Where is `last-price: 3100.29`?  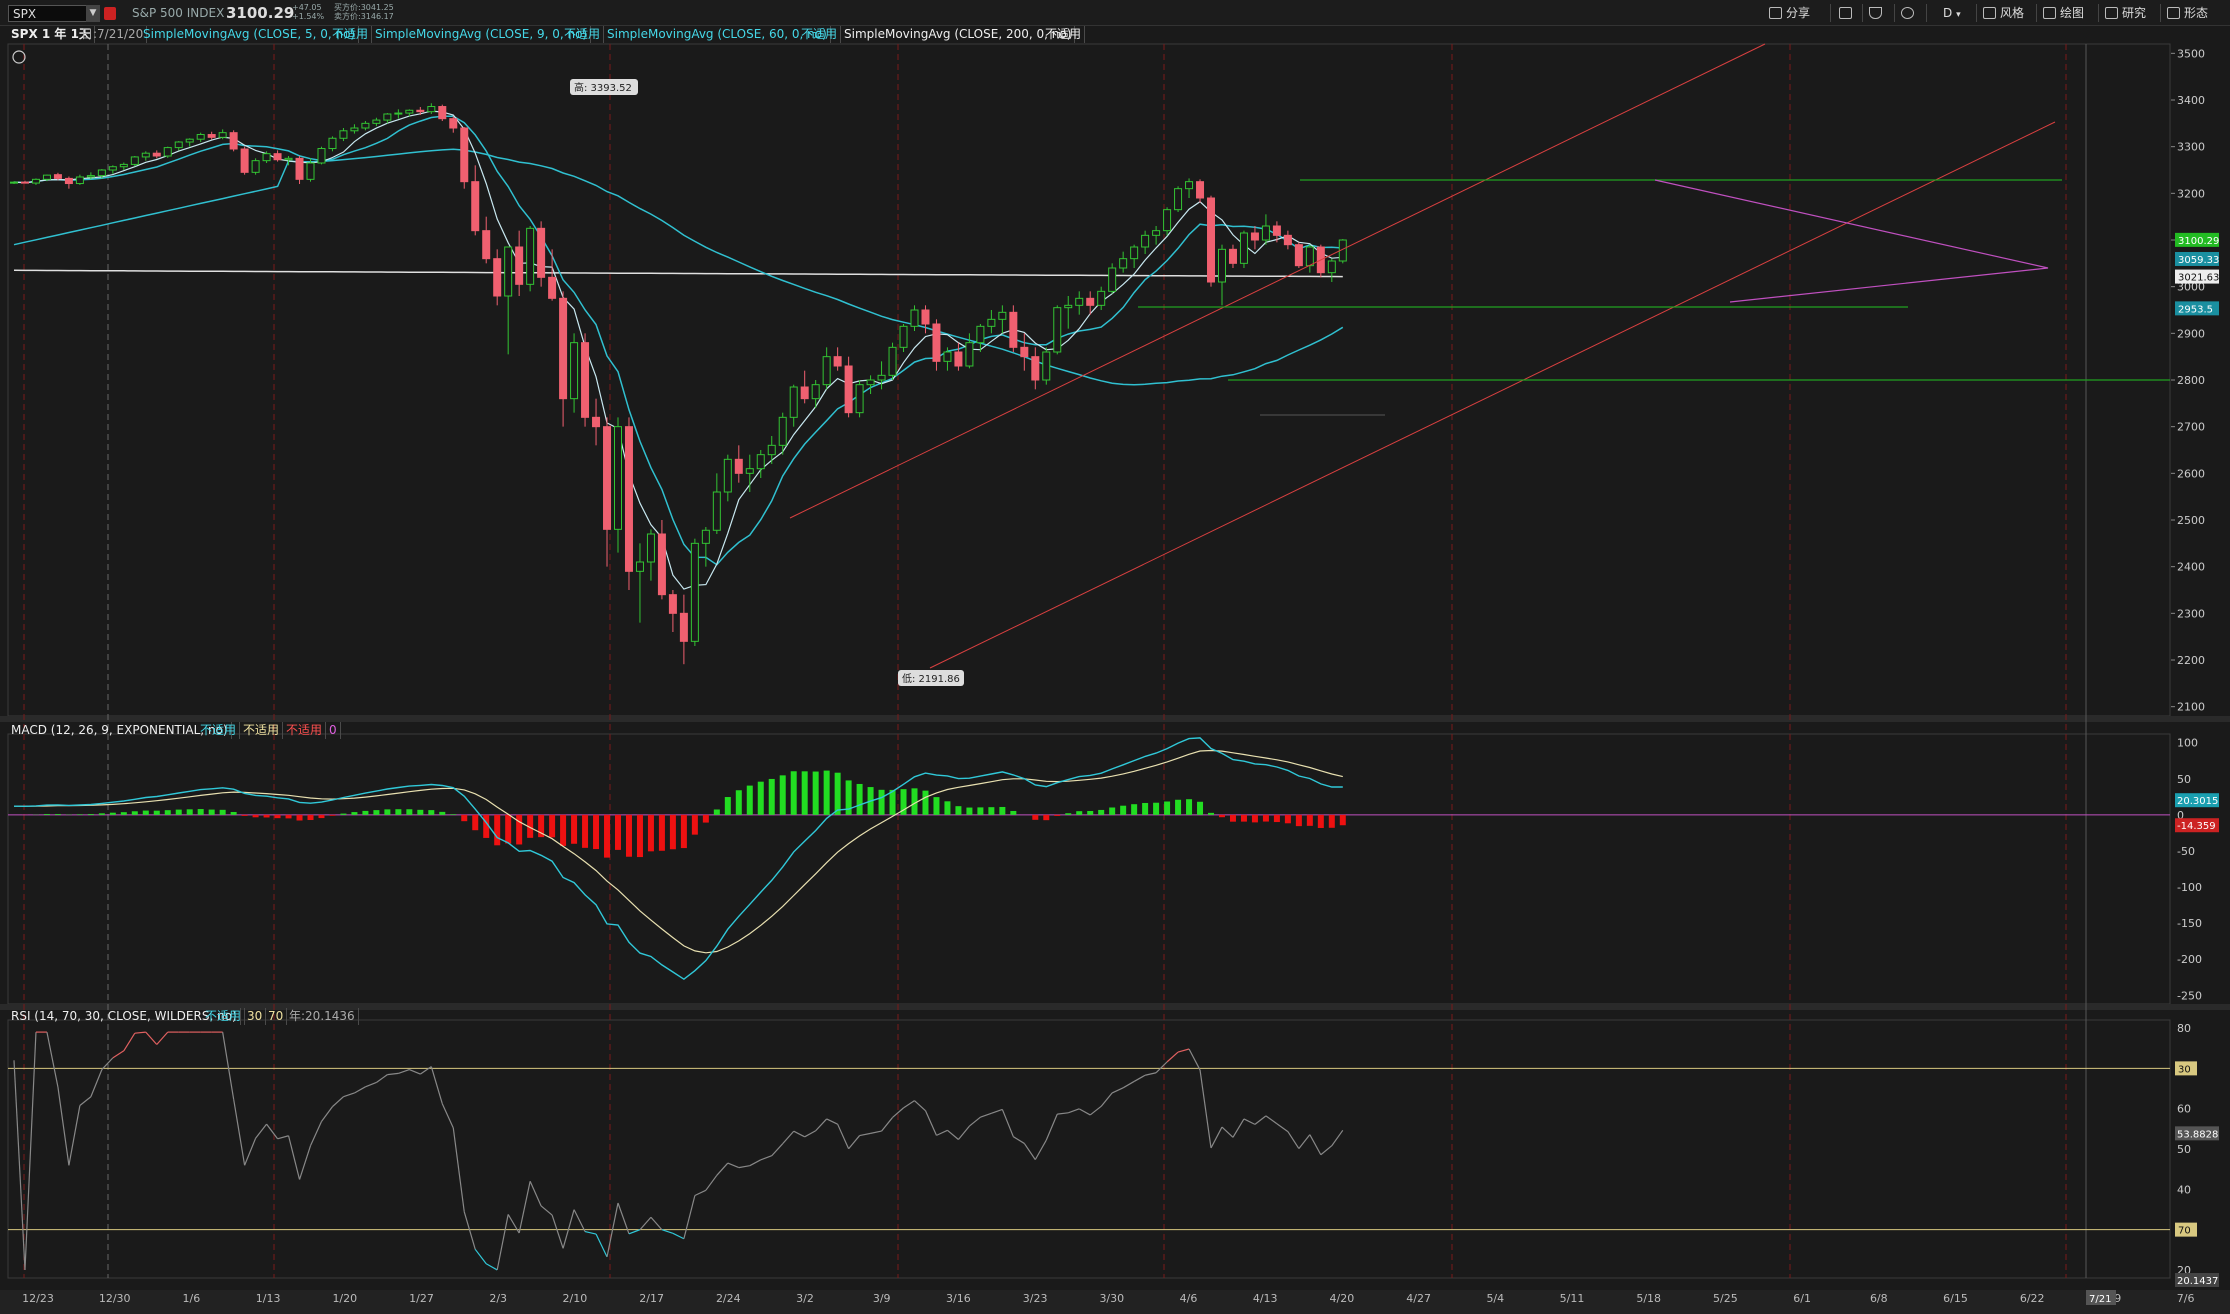
last-price: 3100.29 is located at coordinates (260, 13).